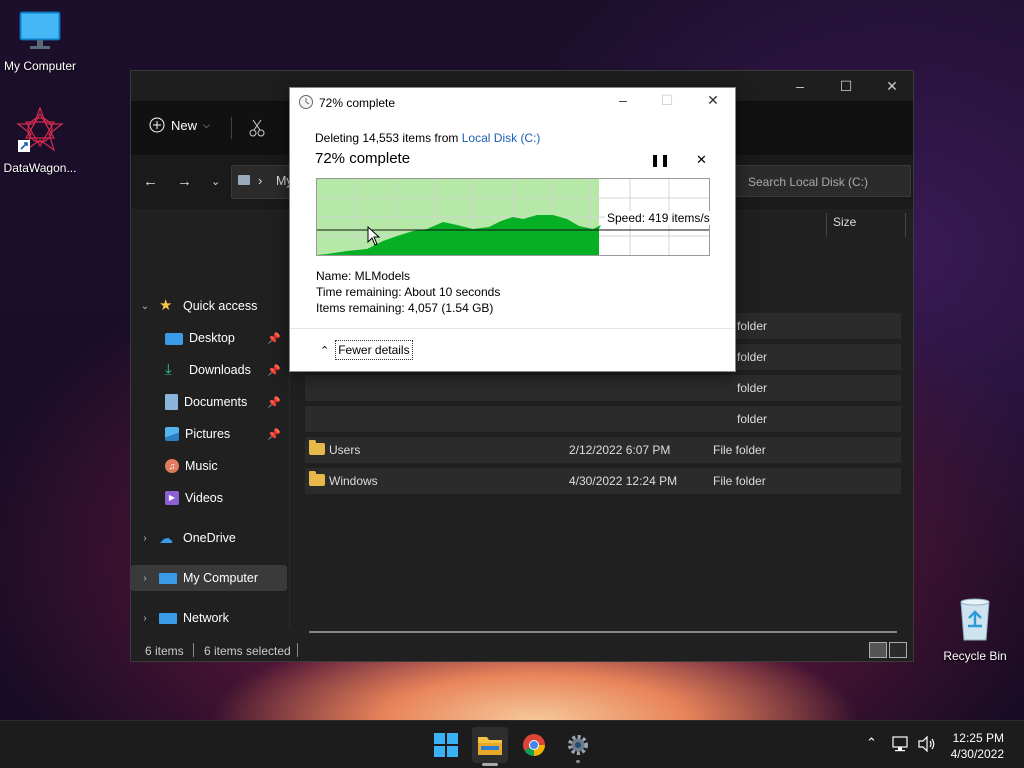 The image size is (1024, 768). What do you see at coordinates (166, 538) in the screenshot?
I see `cloud-icon: ☁` at bounding box center [166, 538].